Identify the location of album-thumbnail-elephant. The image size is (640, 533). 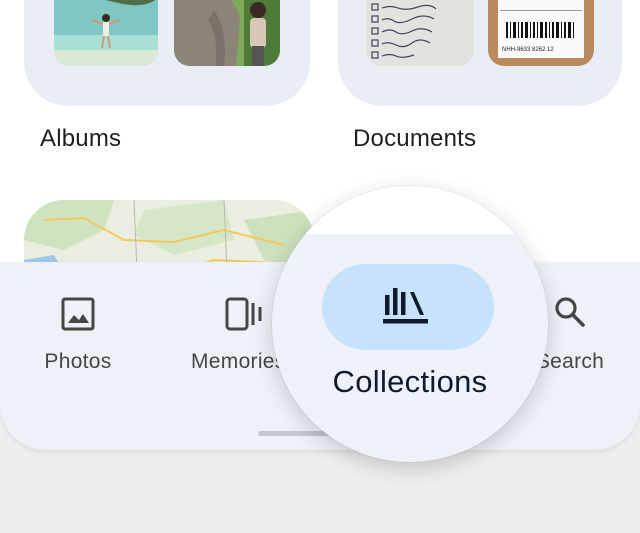
(227, 33).